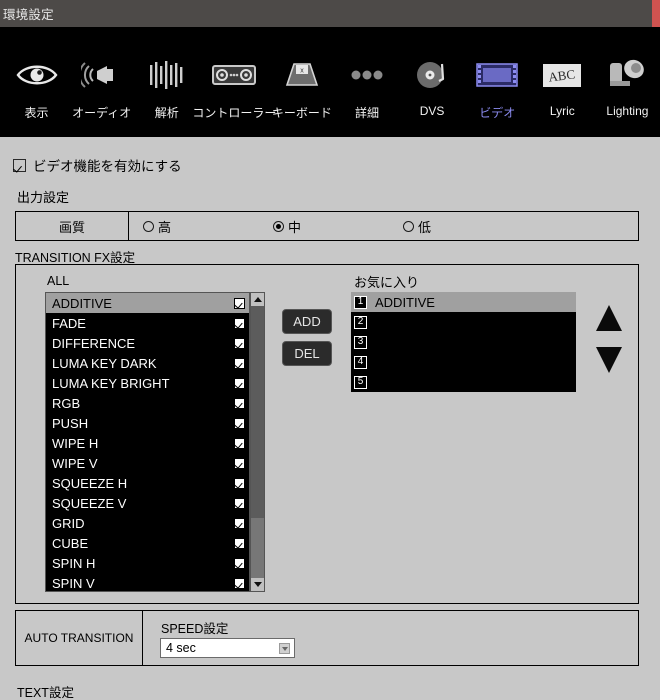 This screenshot has width=660, height=700. What do you see at coordinates (147, 363) in the screenshot?
I see `transition-list-item: LUMA KEY DARK` at bounding box center [147, 363].